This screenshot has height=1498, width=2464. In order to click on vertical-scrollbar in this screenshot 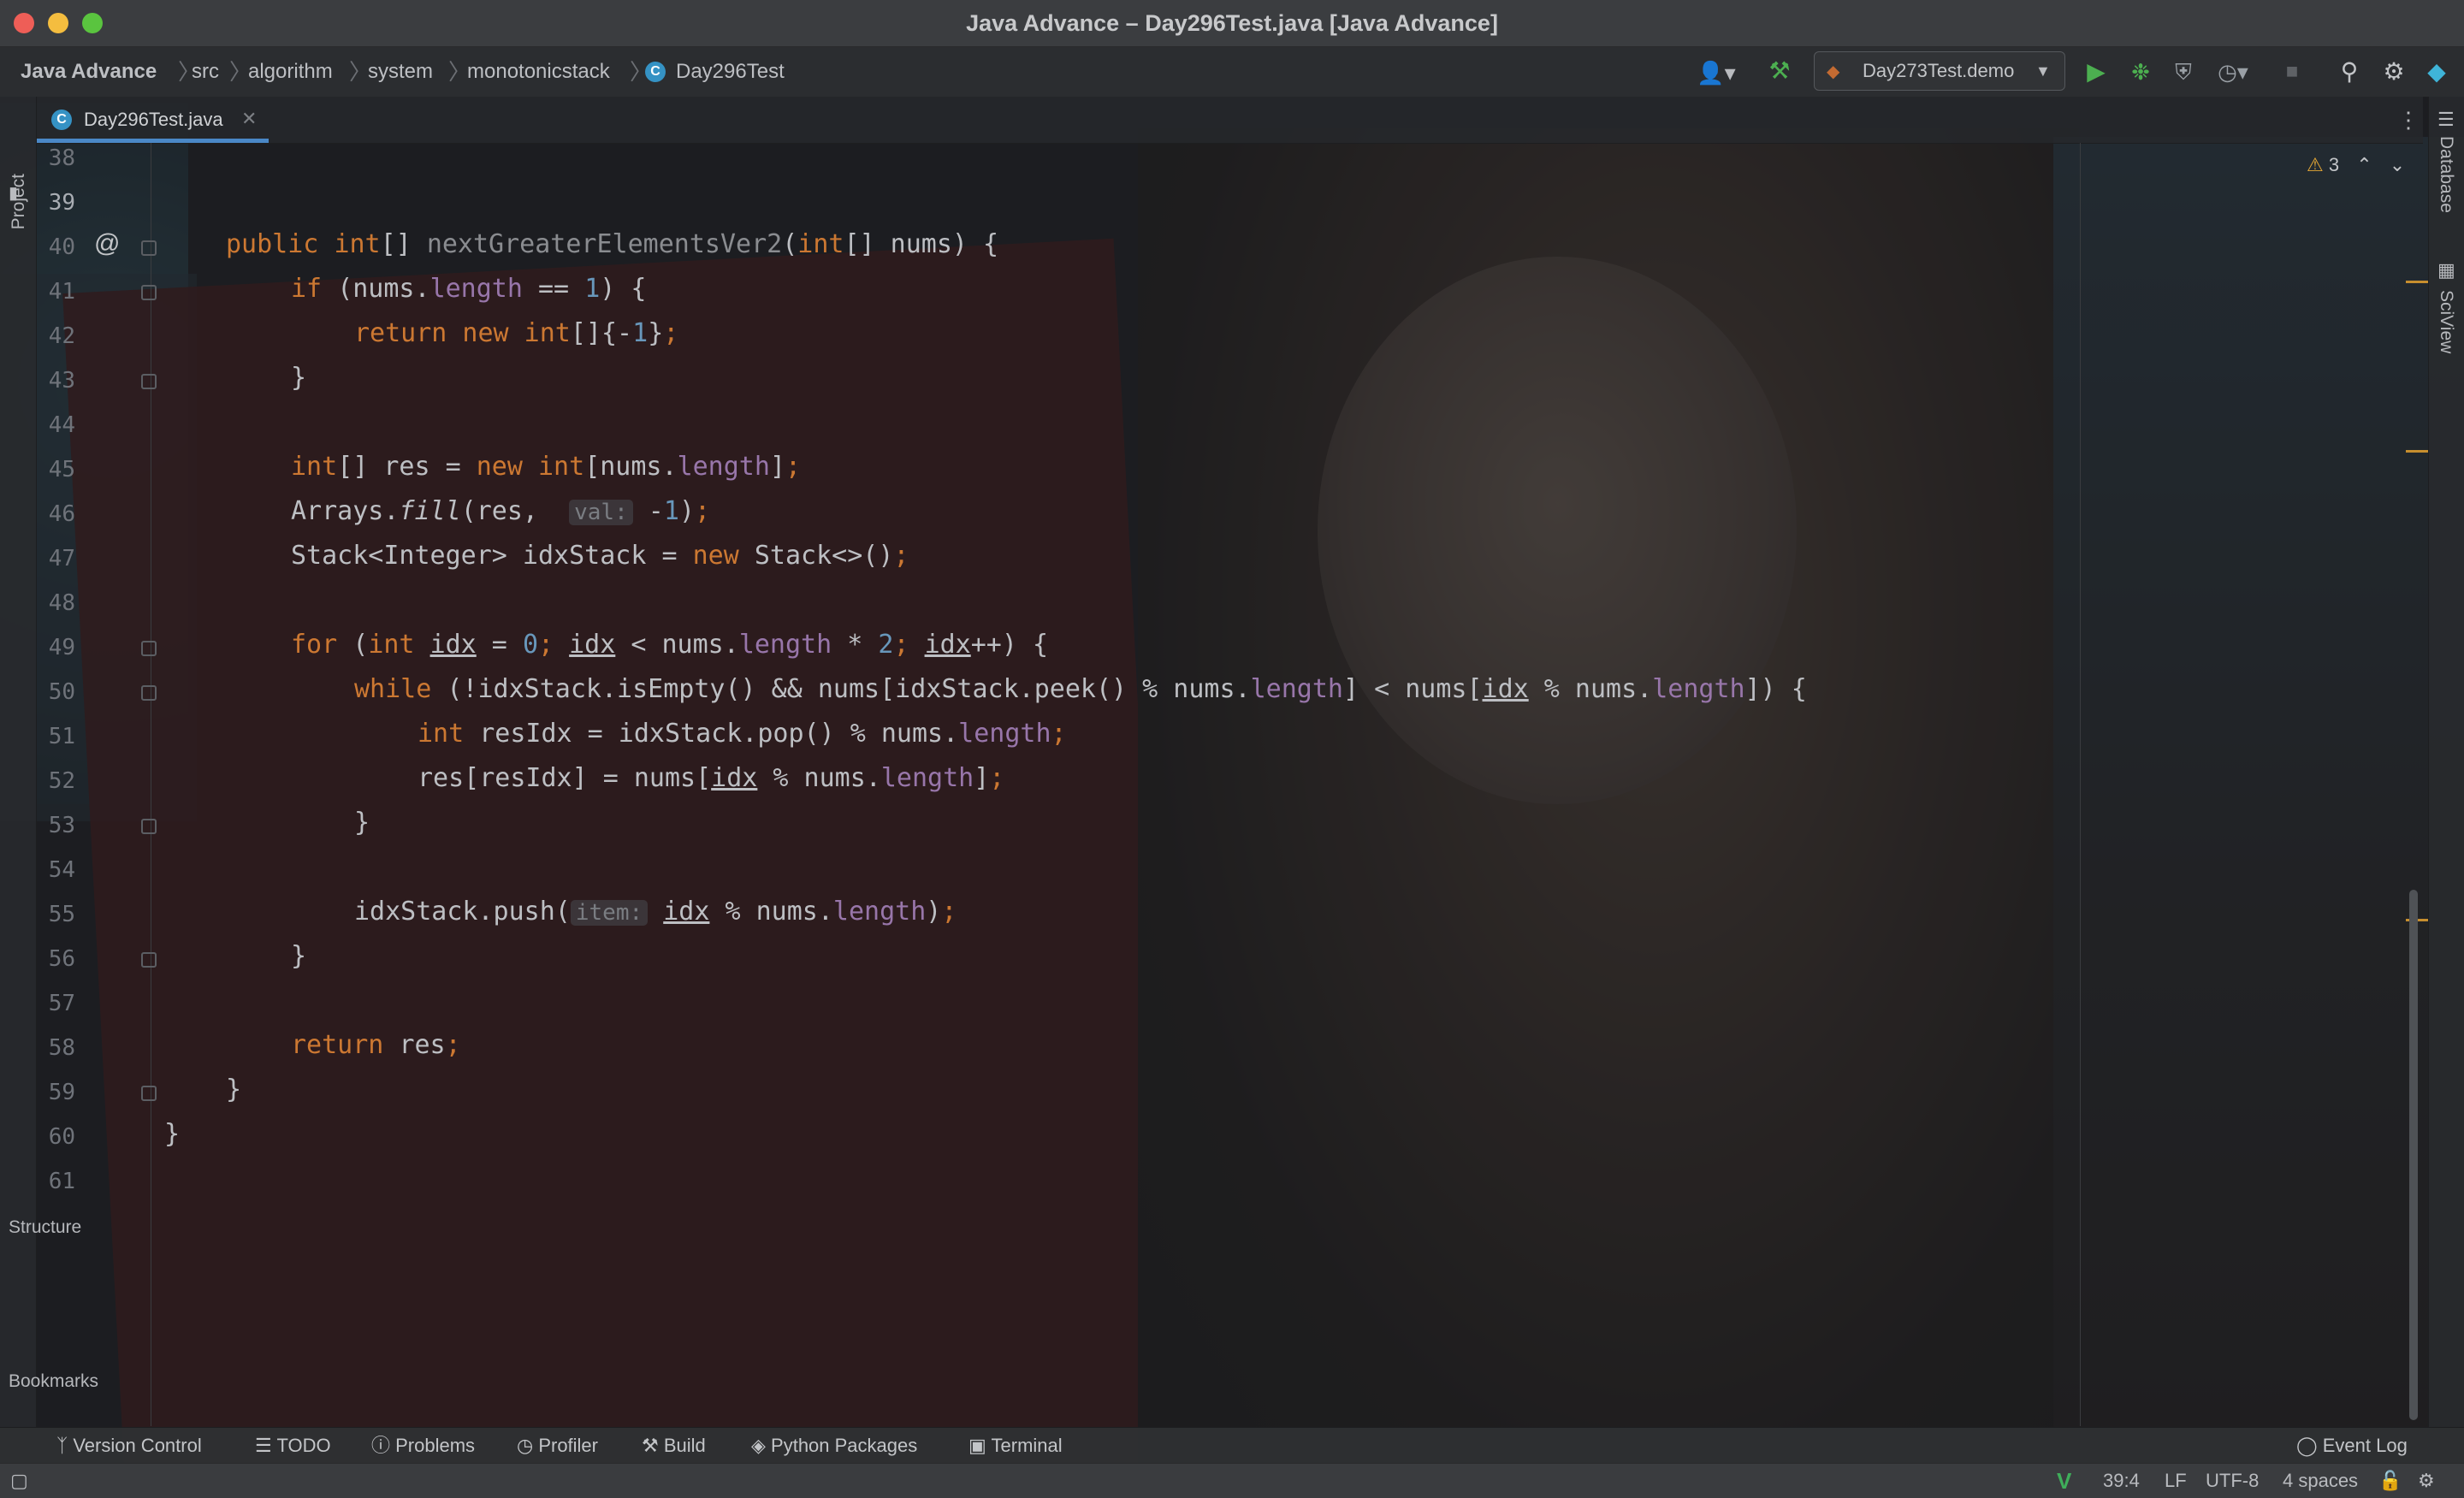, I will do `click(2413, 1155)`.